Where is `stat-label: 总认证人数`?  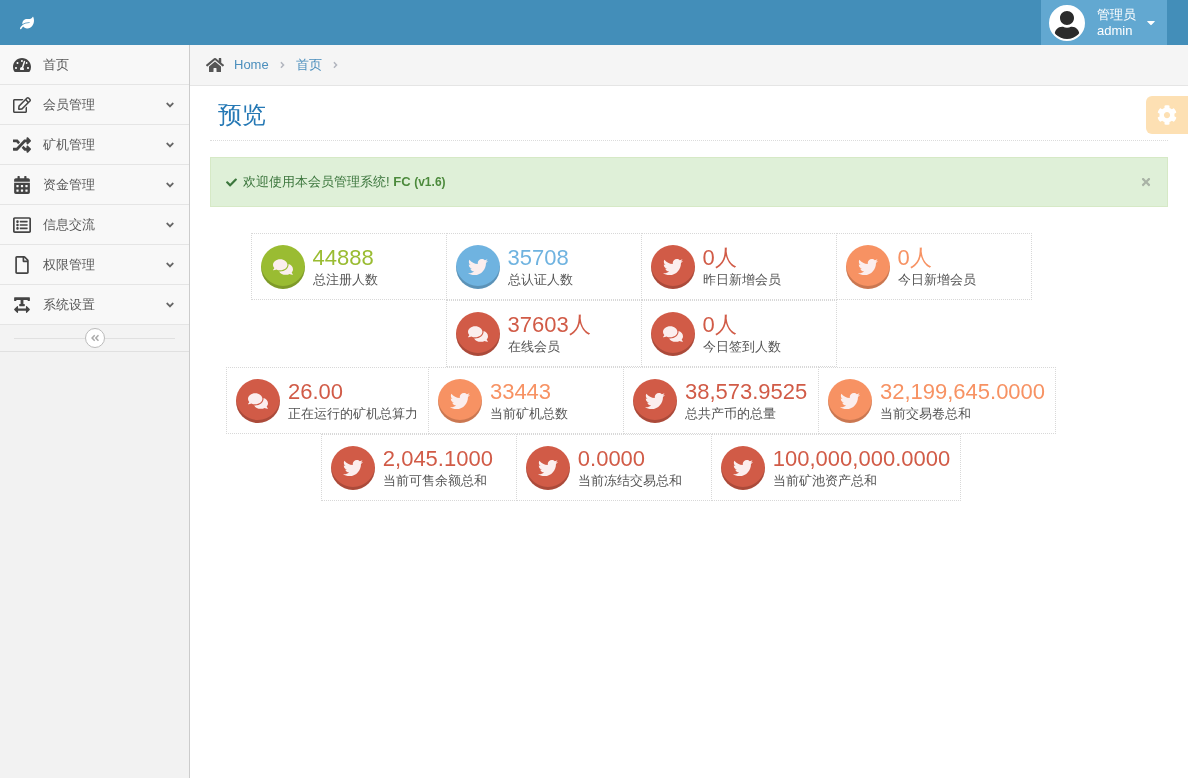 stat-label: 总认证人数 is located at coordinates (540, 279).